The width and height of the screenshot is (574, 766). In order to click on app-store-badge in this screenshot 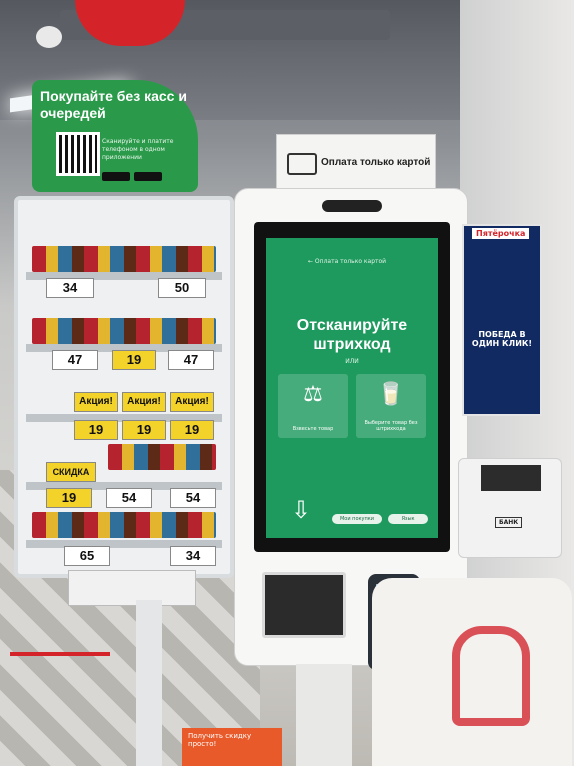, I will do `click(116, 176)`.